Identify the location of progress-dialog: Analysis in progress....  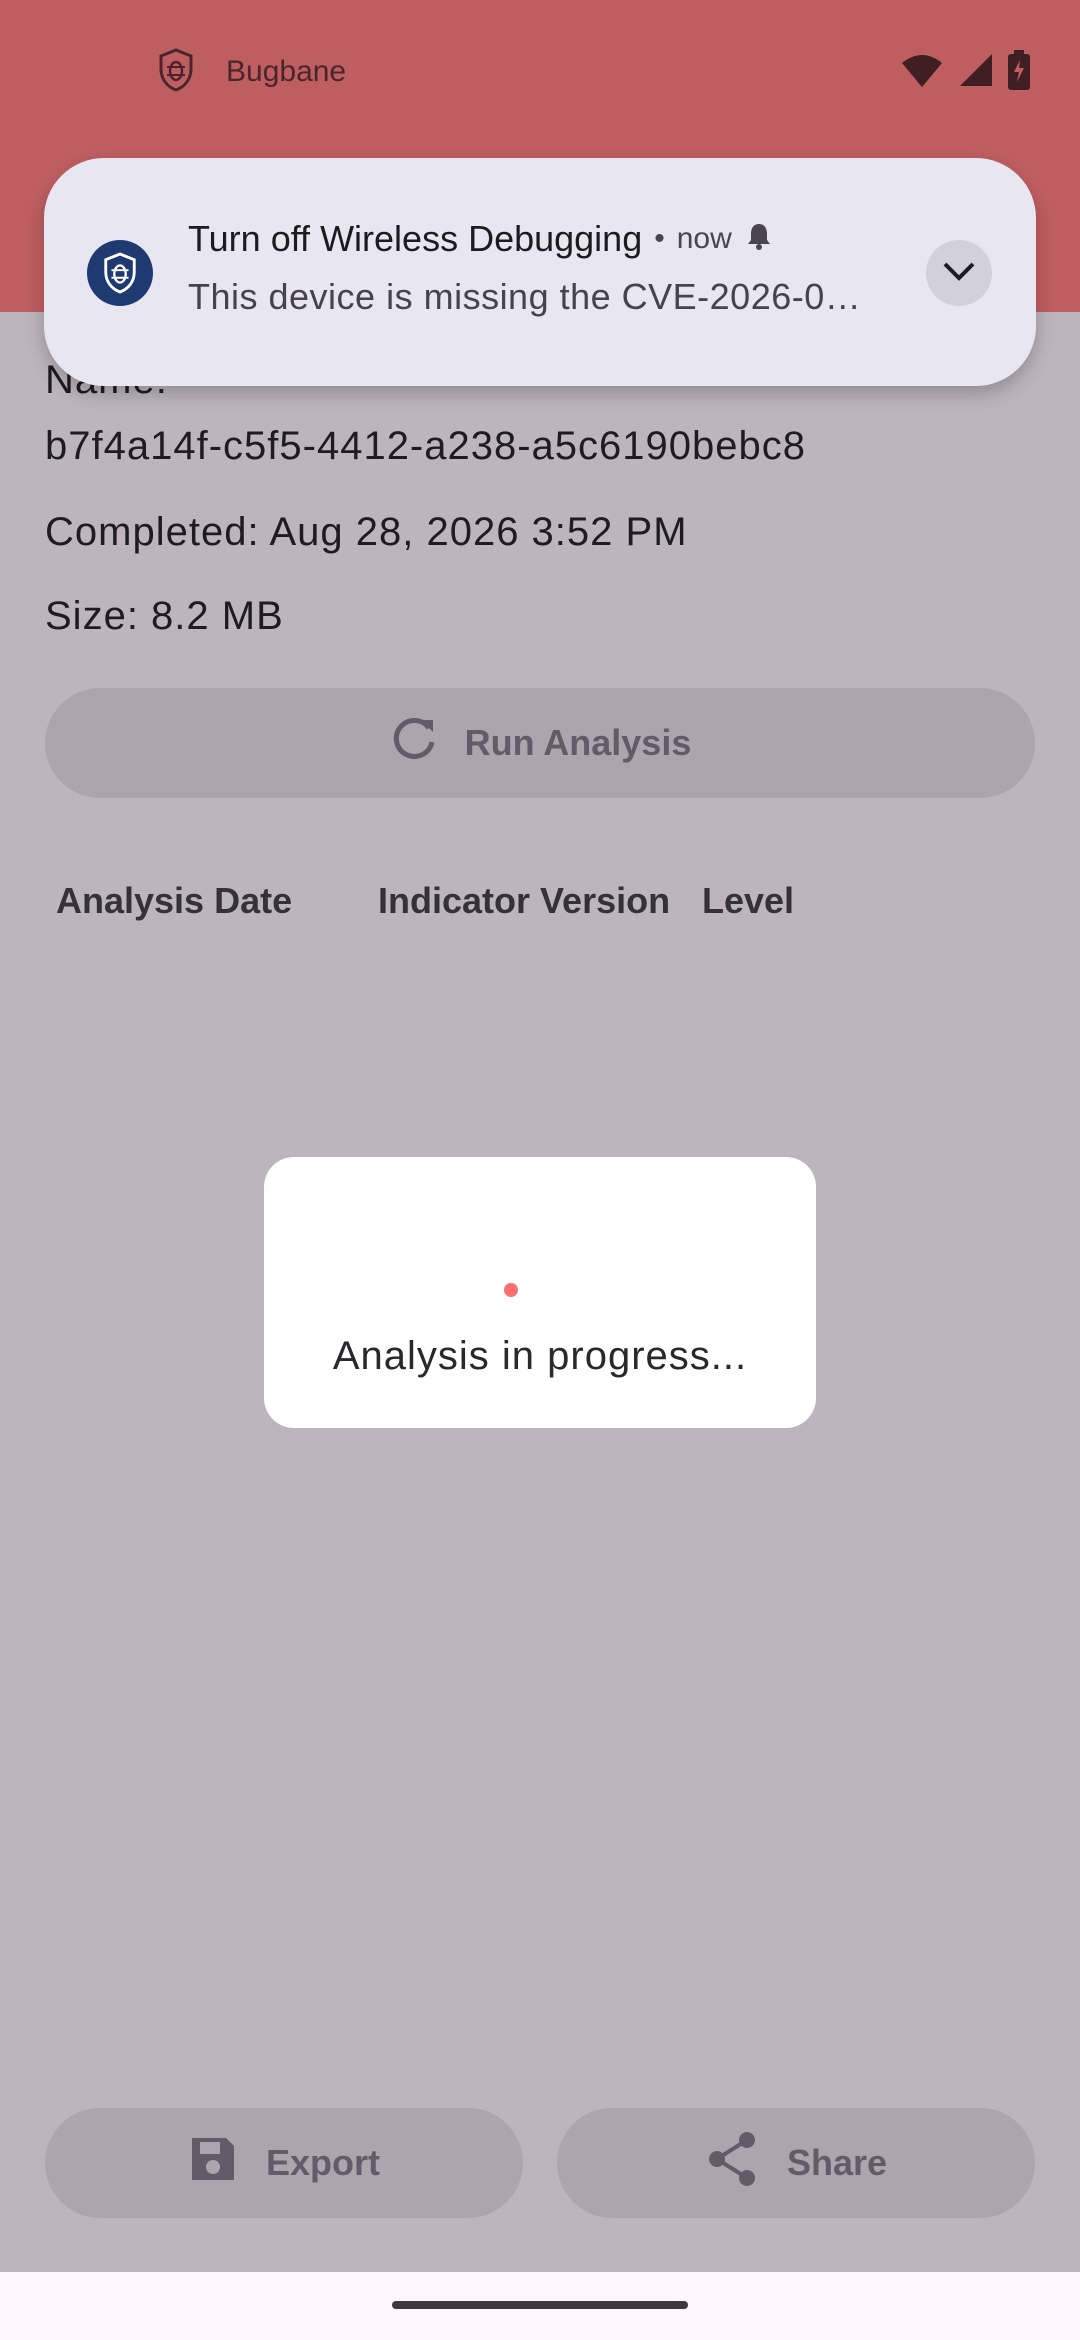
(540, 1292).